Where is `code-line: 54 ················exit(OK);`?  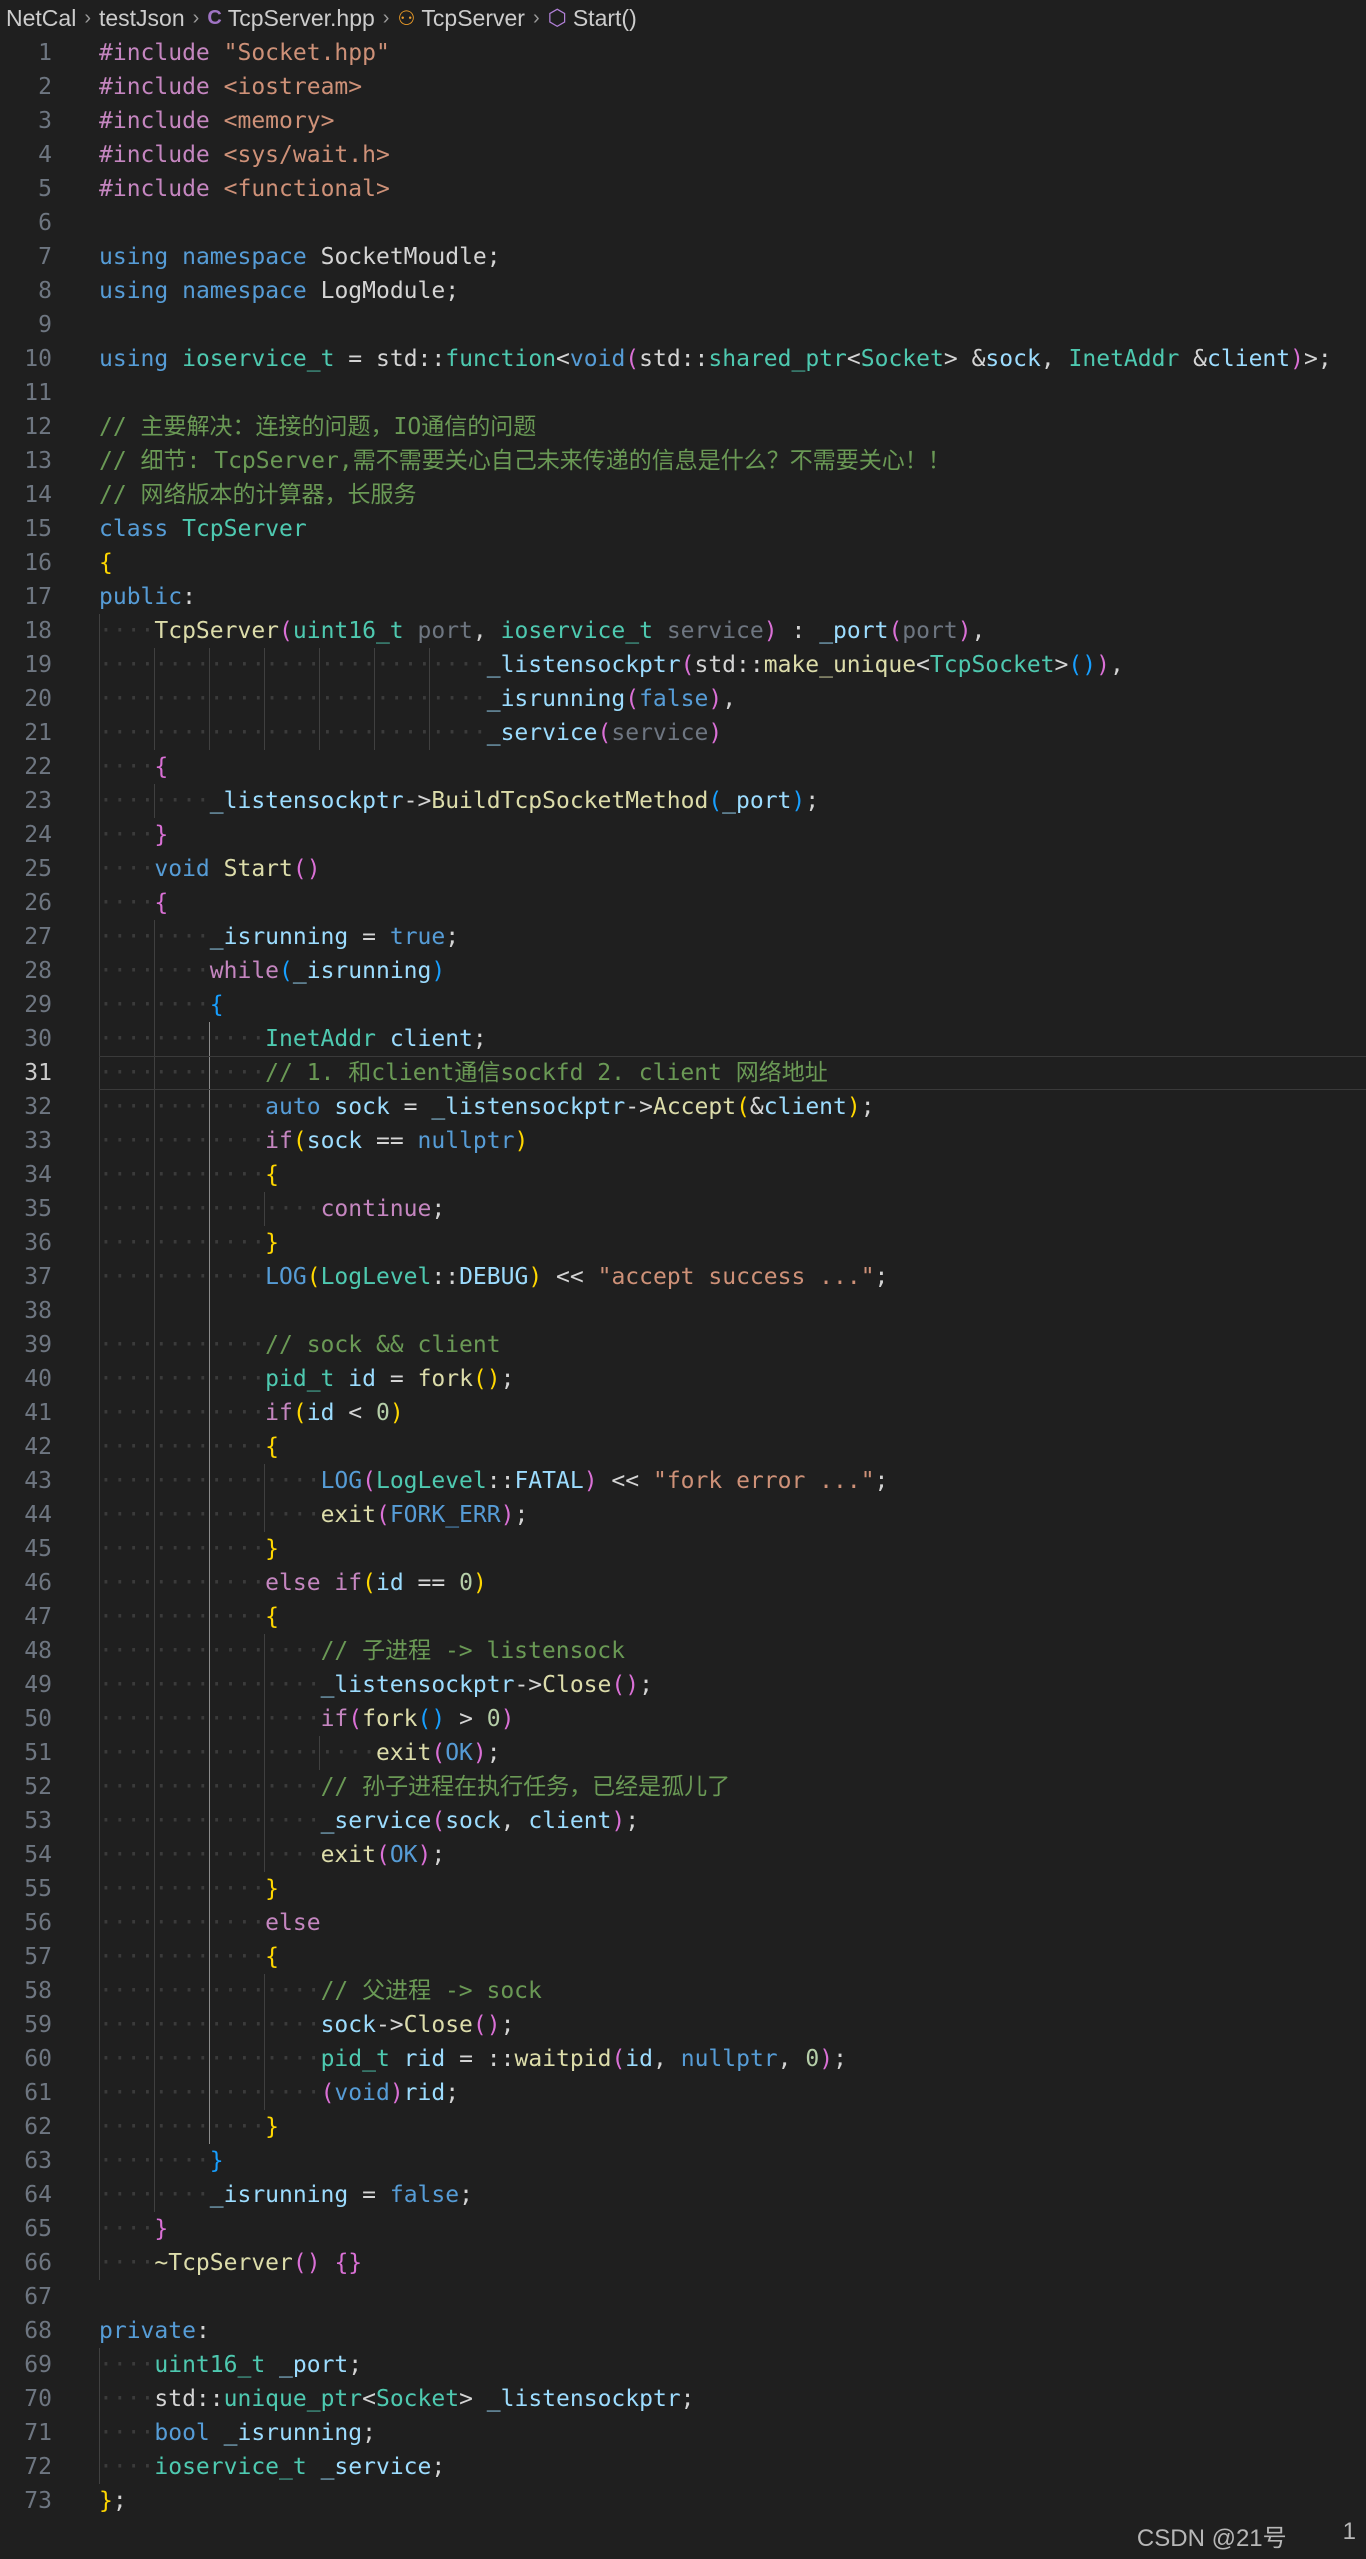 code-line: 54 ················exit(OK); is located at coordinates (683, 1855).